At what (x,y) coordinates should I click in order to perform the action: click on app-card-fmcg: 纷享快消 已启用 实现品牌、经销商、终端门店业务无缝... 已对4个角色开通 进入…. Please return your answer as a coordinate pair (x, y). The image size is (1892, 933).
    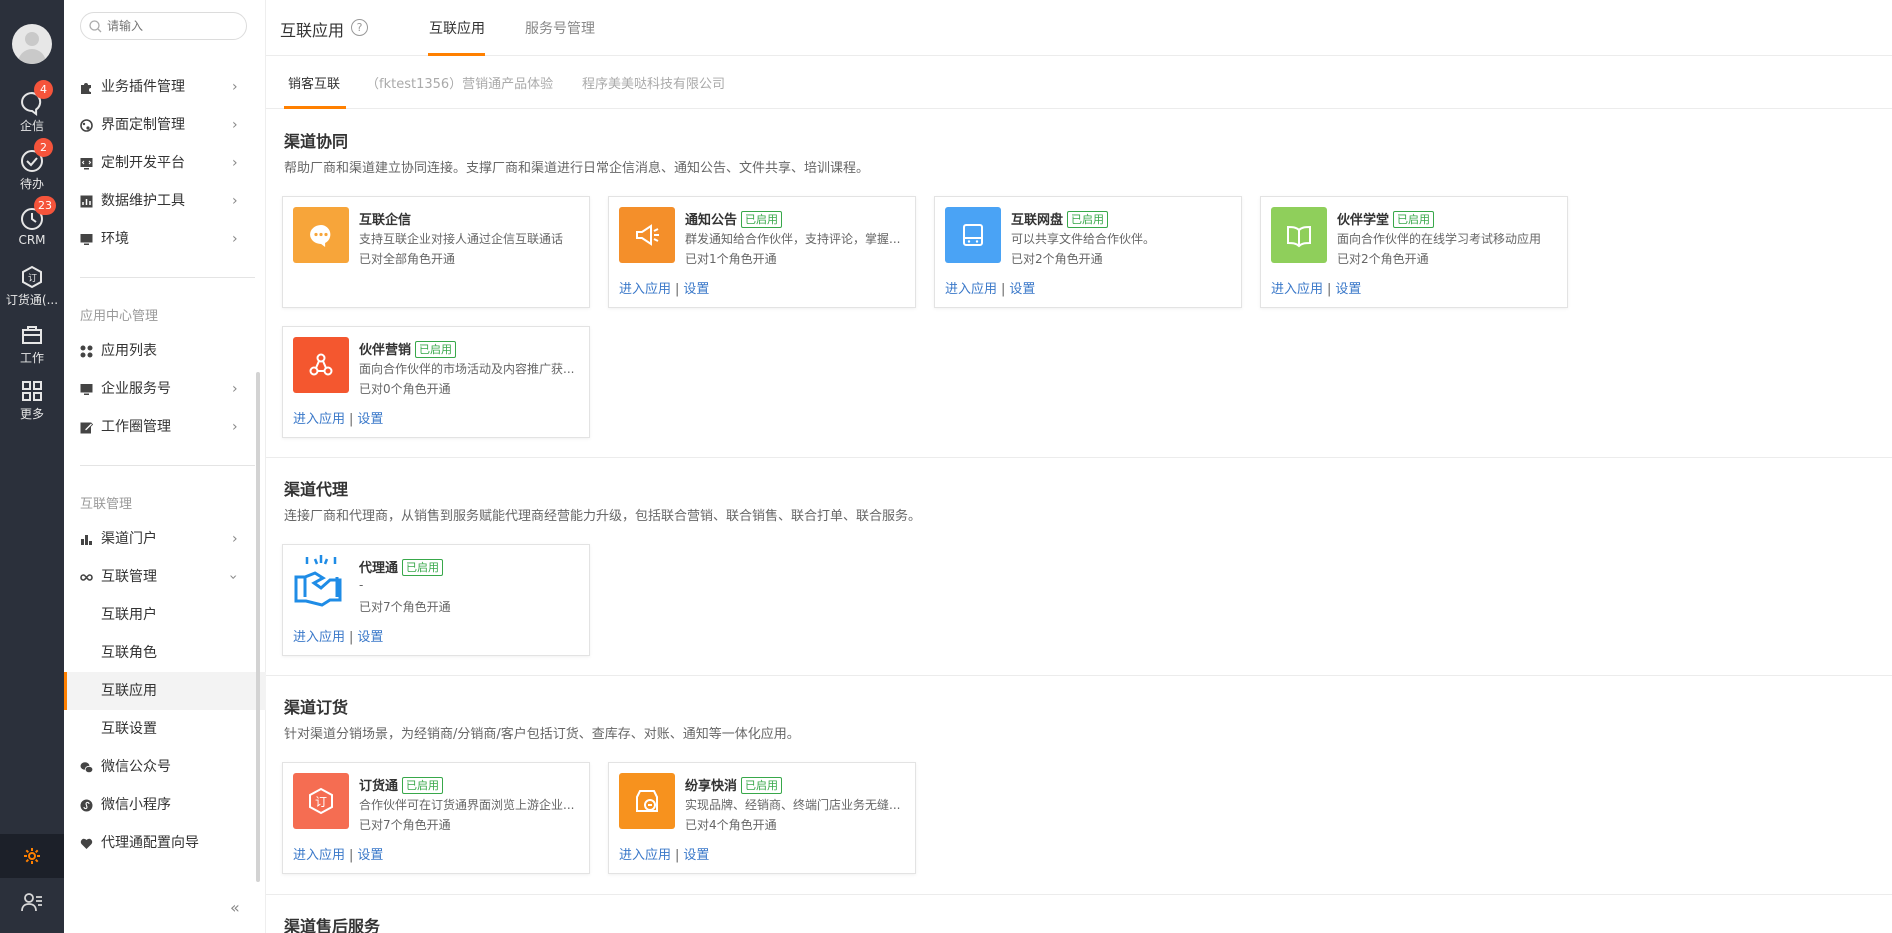
    Looking at the image, I should click on (762, 818).